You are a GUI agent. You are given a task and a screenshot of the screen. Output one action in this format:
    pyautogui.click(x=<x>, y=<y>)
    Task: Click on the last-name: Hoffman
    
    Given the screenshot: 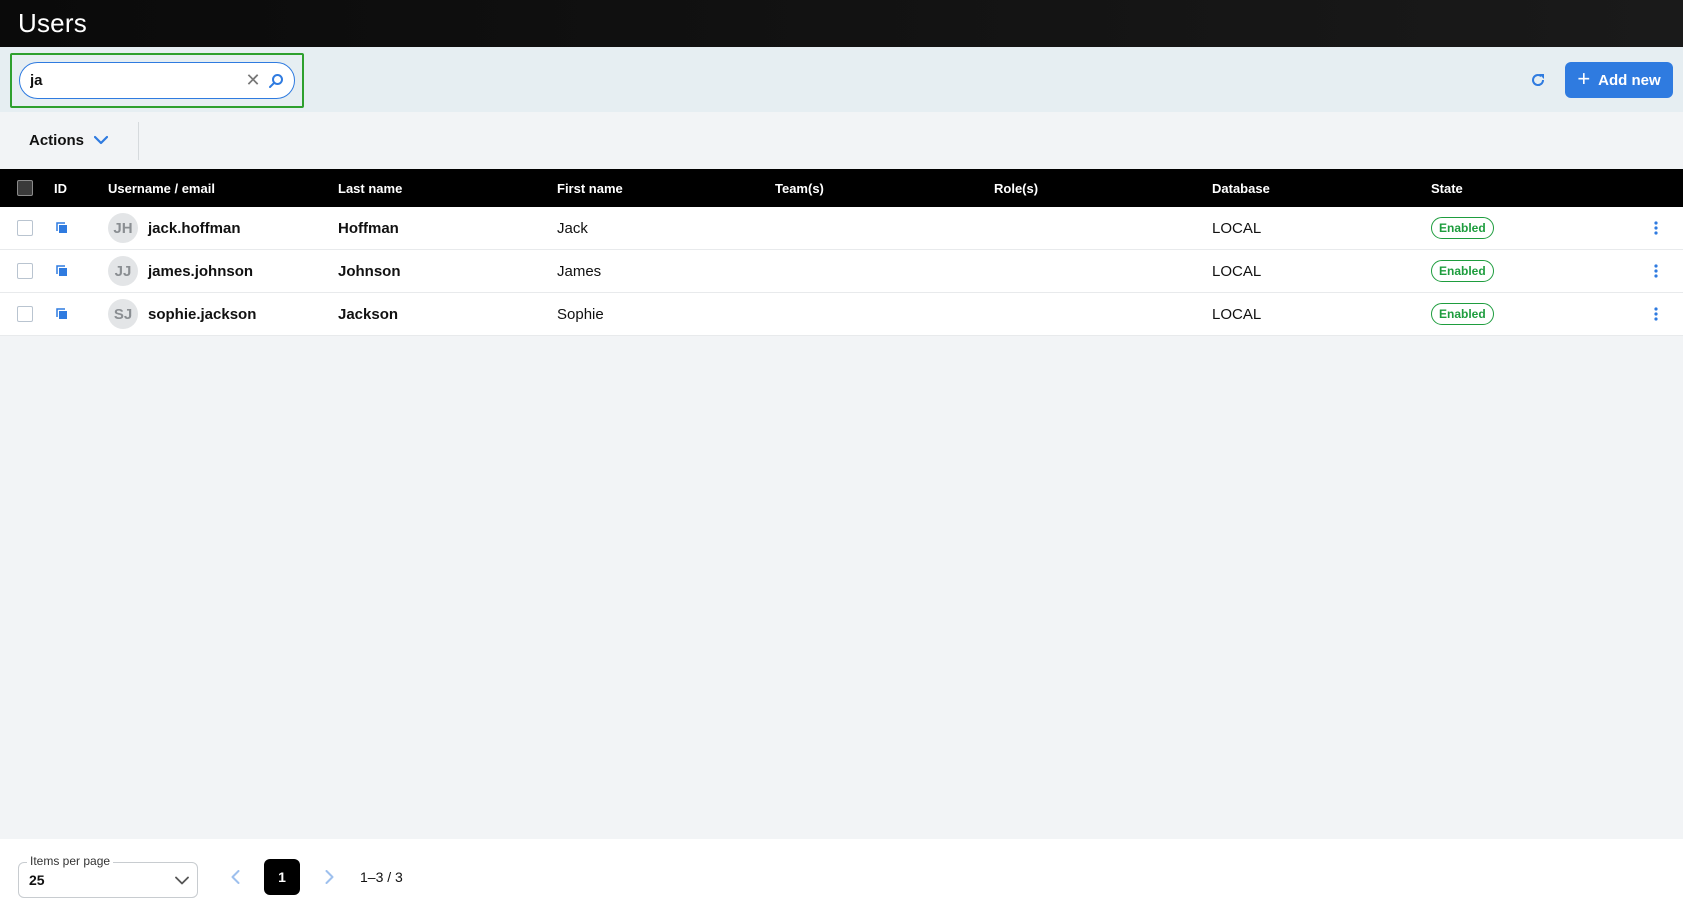 What is the action you would take?
    pyautogui.click(x=368, y=228)
    